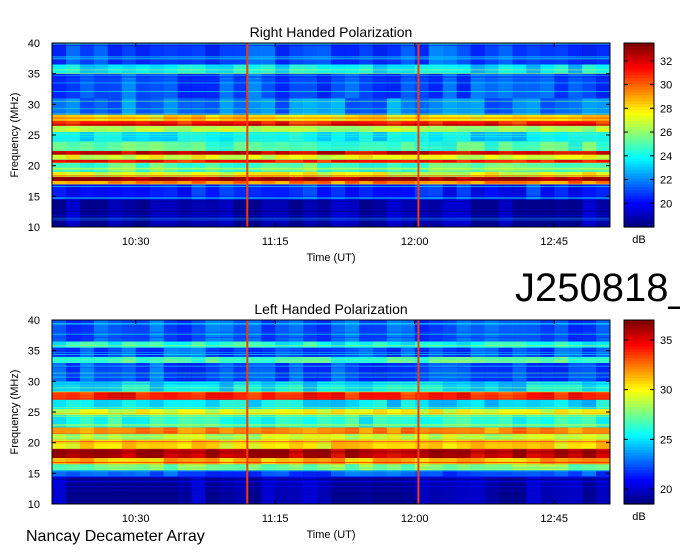  Describe the element at coordinates (647, 144) in the screenshot. I see `colorbar: 20 22 24 26 28 30 32 dB` at that location.